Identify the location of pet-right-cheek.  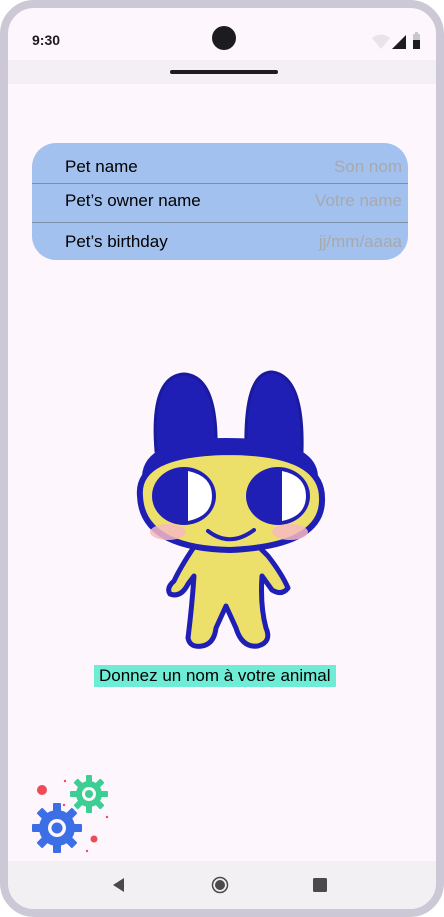
(290, 532).